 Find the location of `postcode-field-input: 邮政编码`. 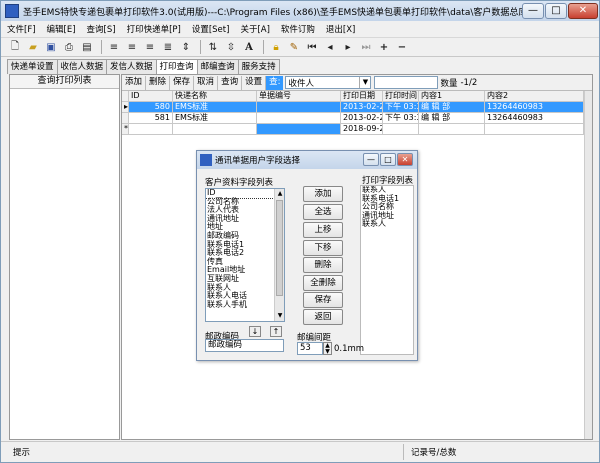

postcode-field-input: 邮政编码 is located at coordinates (244, 345).